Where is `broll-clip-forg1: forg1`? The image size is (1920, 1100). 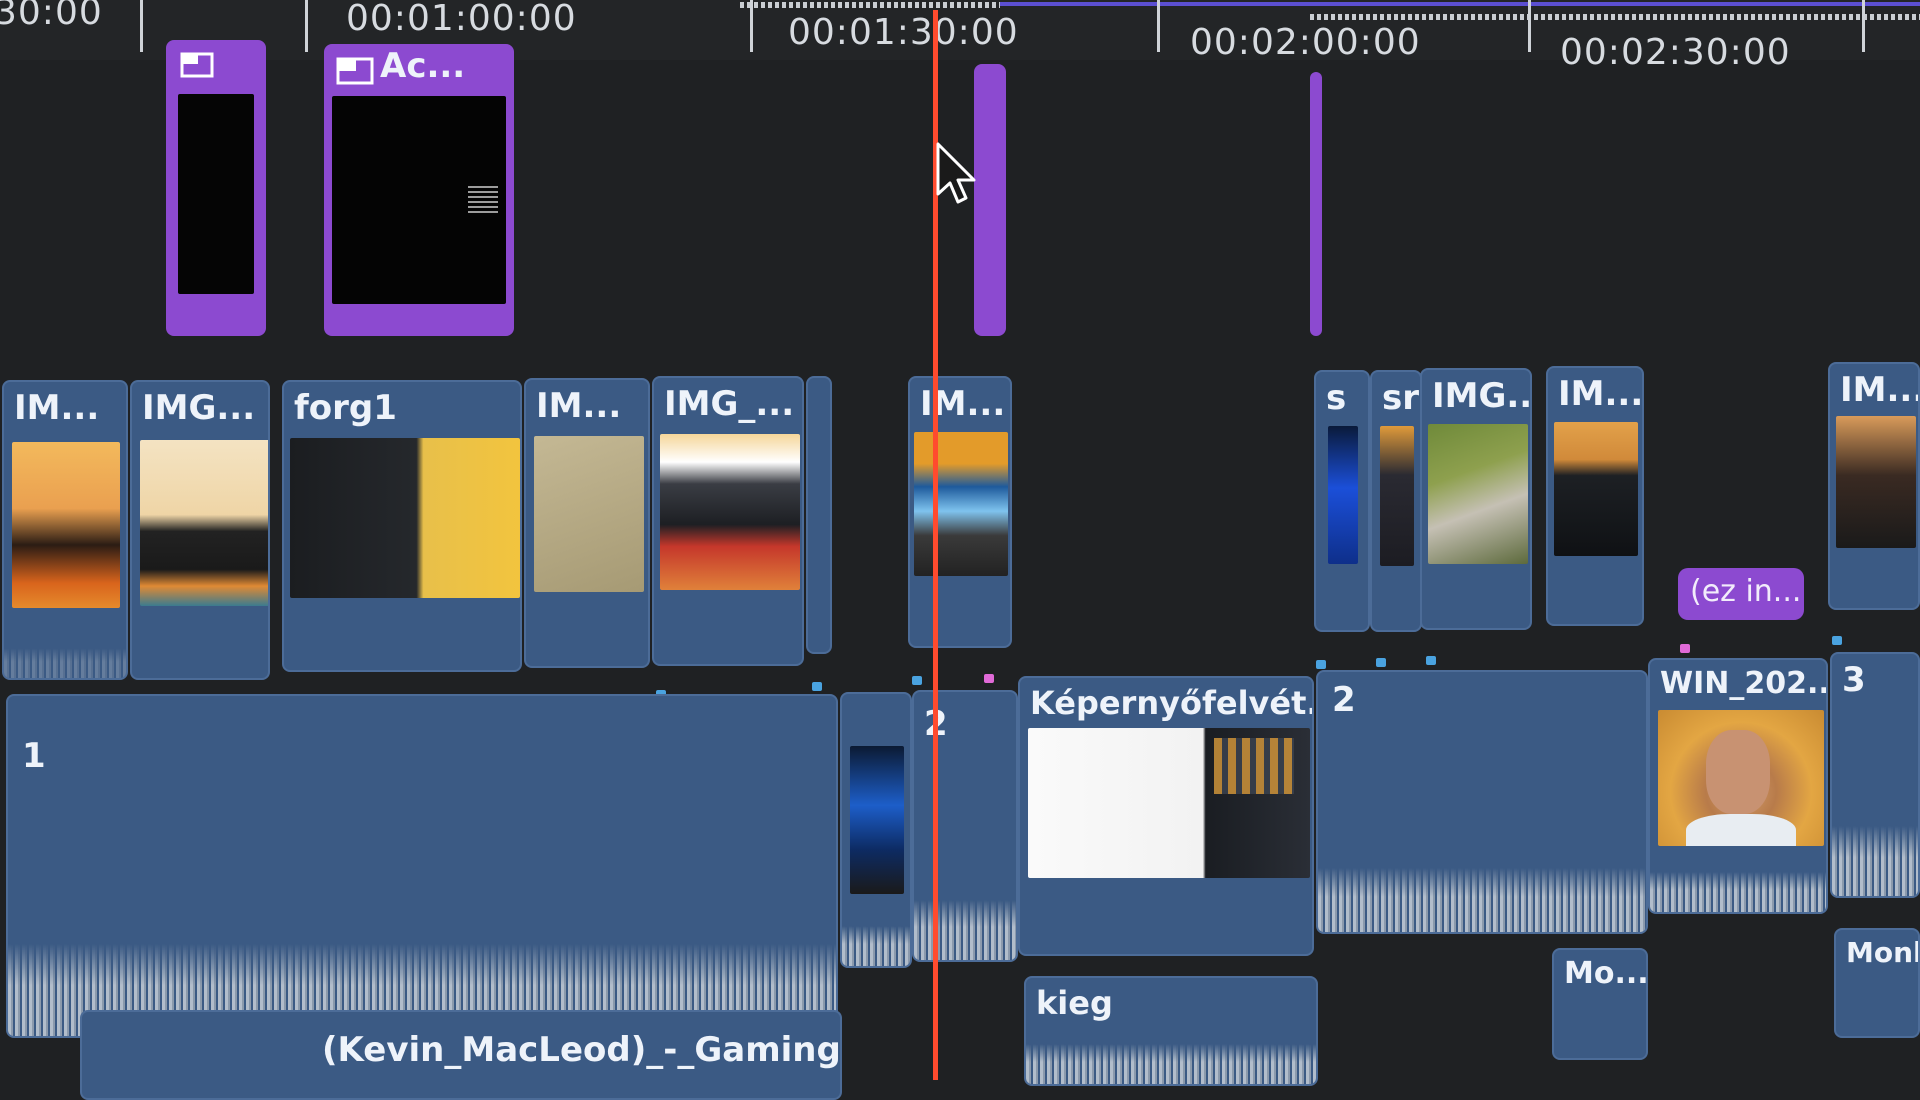 broll-clip-forg1: forg1 is located at coordinates (402, 526).